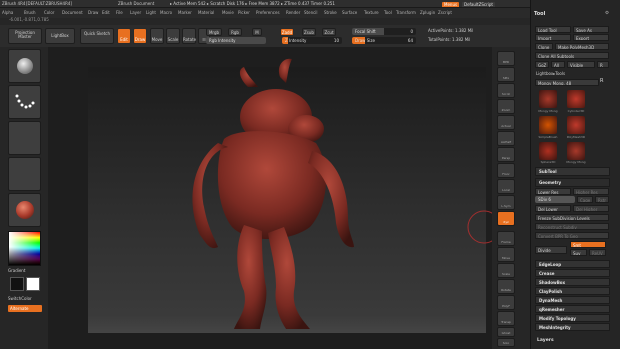 This screenshot has width=620, height=349. I want to click on local-button: Local, so click(506, 186).